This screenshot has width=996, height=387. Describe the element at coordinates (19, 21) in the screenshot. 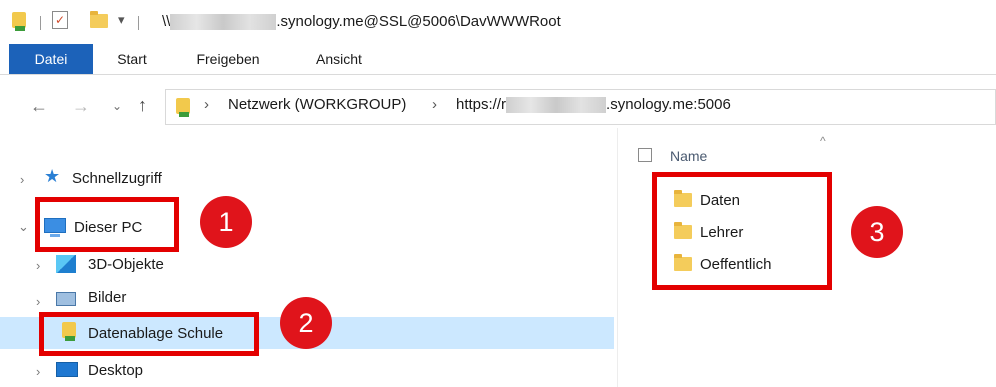

I see `network-drive-icon` at that location.